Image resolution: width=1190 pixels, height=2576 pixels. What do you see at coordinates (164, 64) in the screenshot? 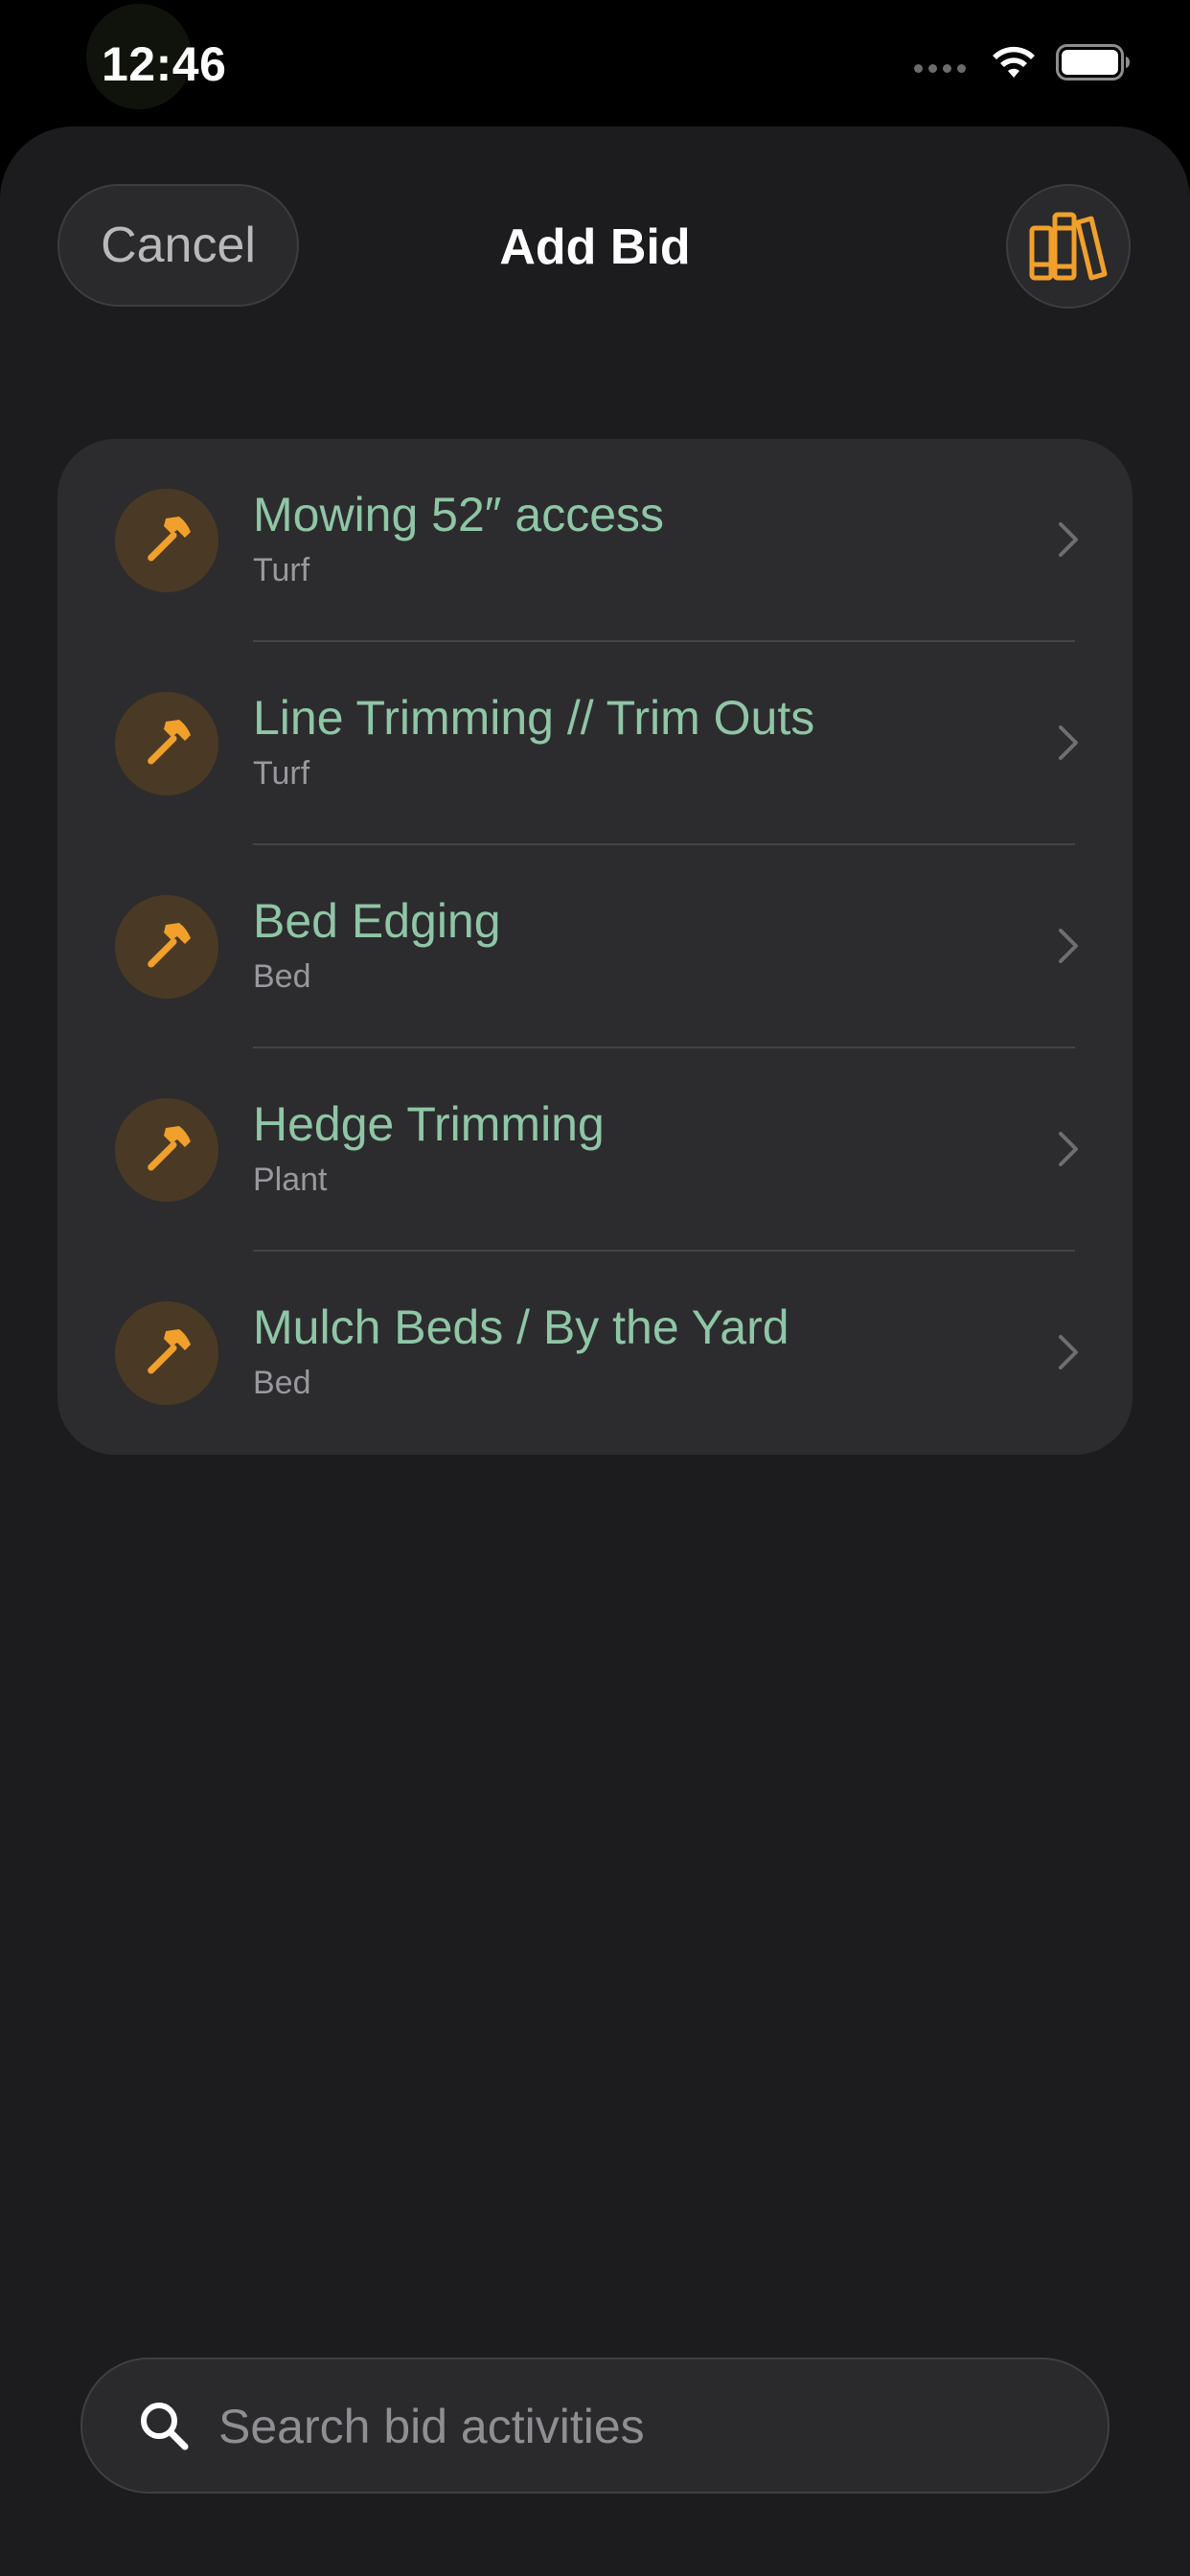
I see `status-time: 12:46` at bounding box center [164, 64].